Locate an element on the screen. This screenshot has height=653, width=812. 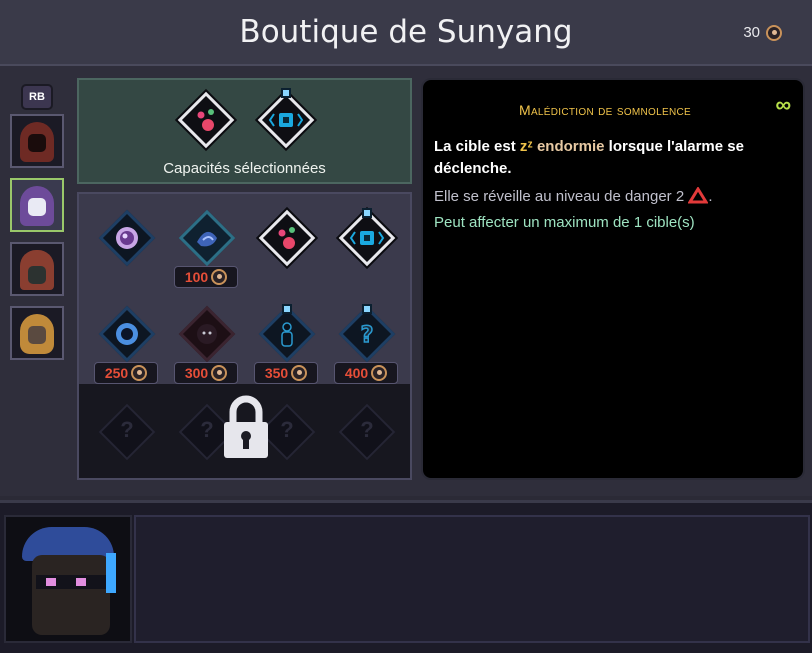
shopkeeper-face is located at coordinates (71, 595).